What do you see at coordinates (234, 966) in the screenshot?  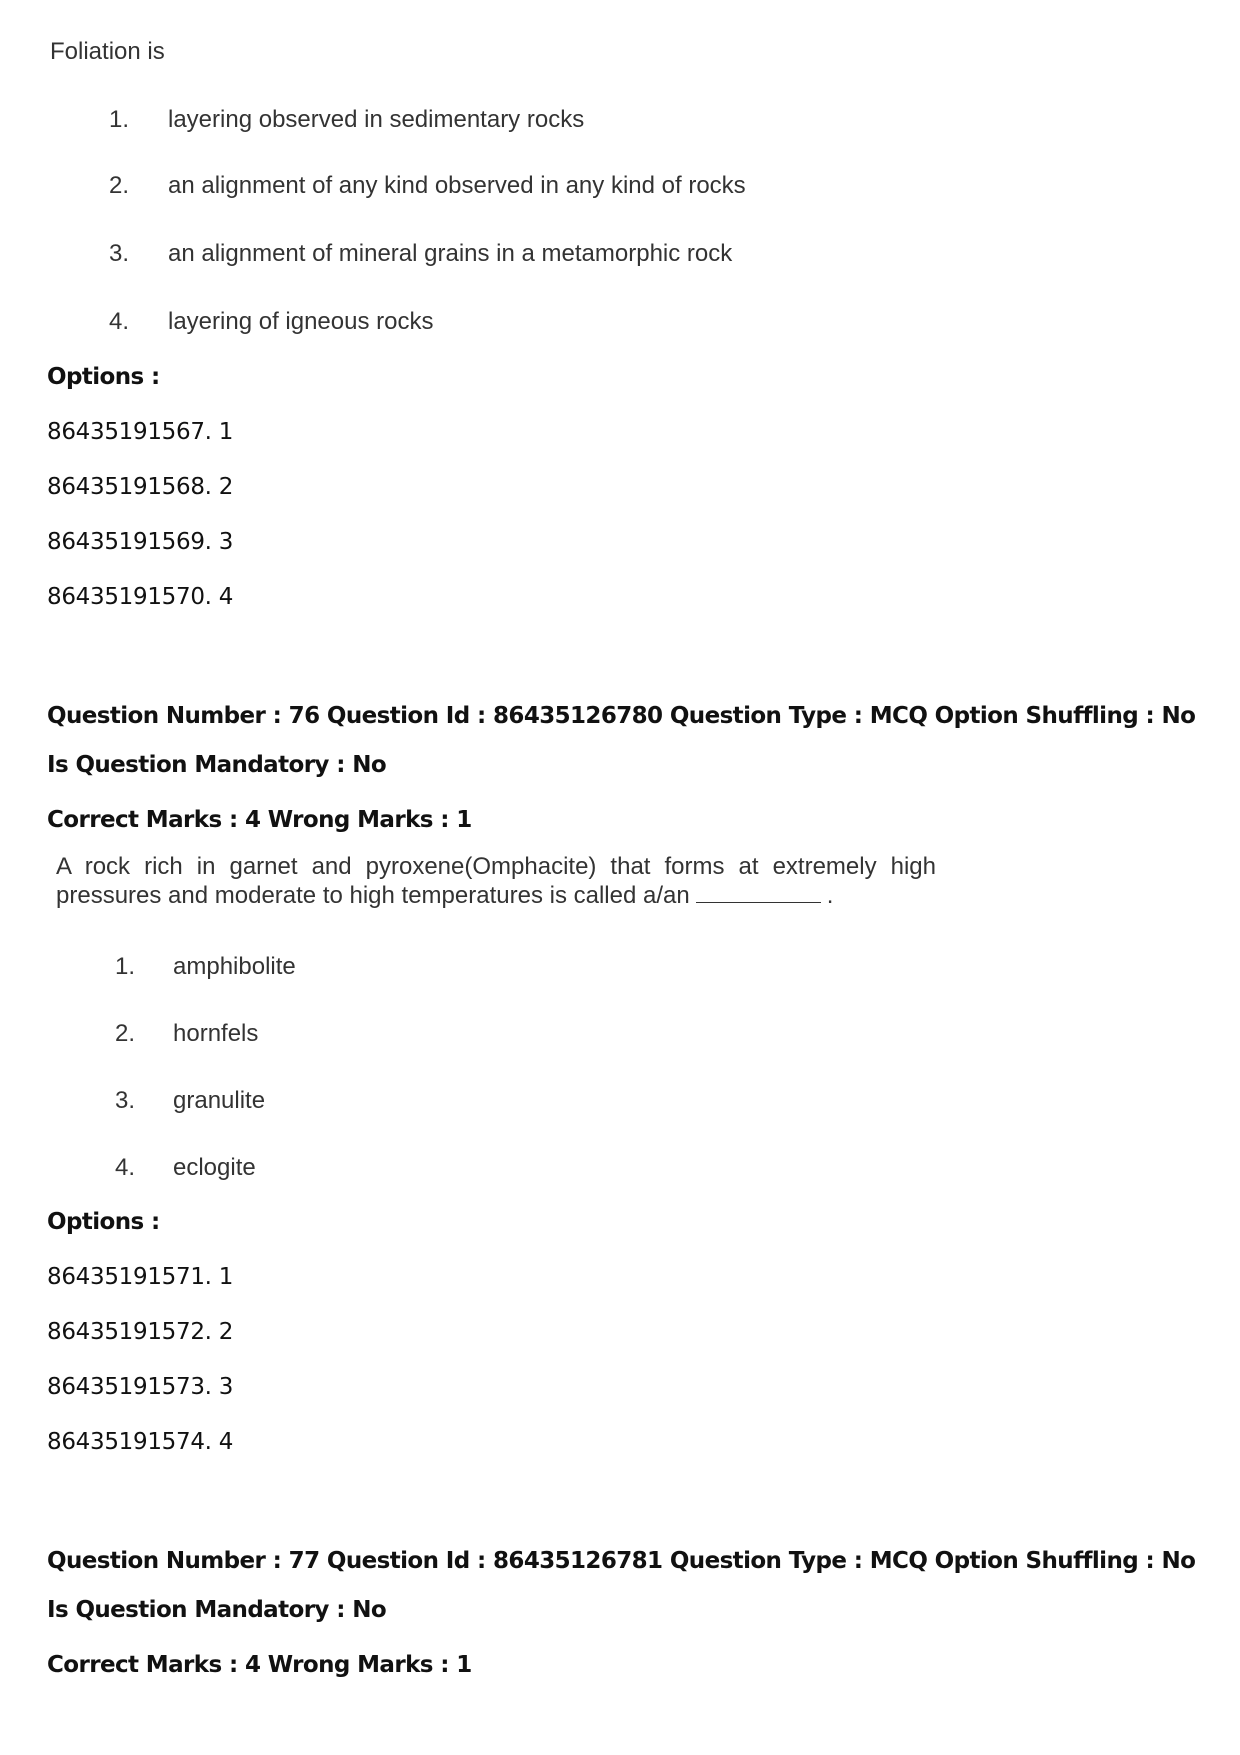 I see `choice-text: amphibolite` at bounding box center [234, 966].